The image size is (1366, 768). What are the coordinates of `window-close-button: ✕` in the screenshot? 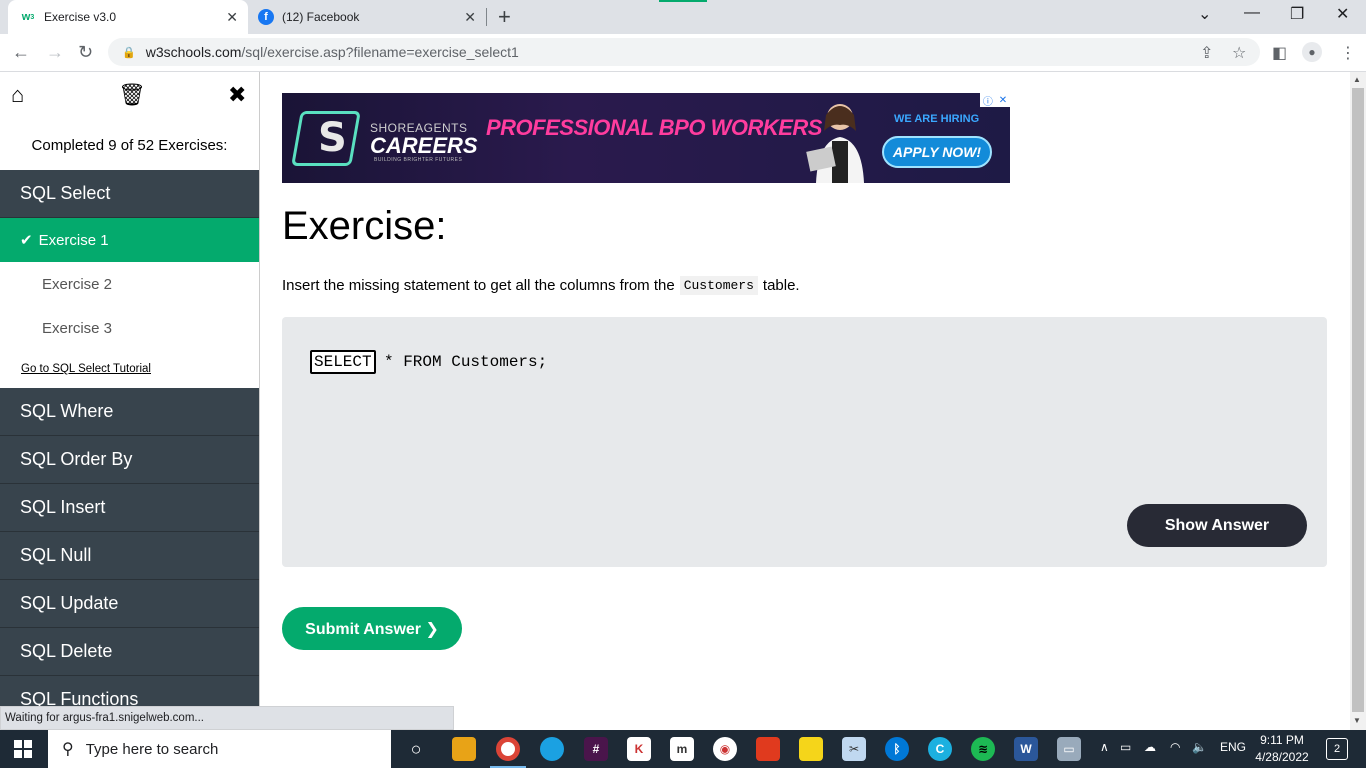 It's located at (1342, 14).